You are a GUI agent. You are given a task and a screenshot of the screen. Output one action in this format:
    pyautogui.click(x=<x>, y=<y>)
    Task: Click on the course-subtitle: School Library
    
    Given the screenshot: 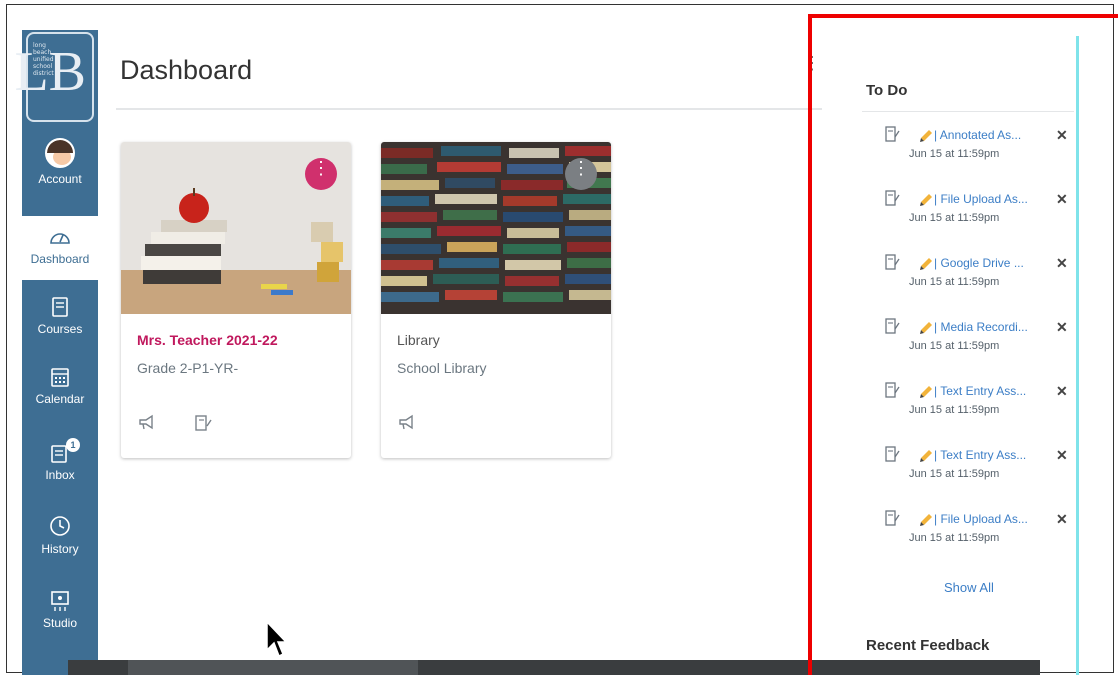 What is the action you would take?
    pyautogui.click(x=442, y=368)
    